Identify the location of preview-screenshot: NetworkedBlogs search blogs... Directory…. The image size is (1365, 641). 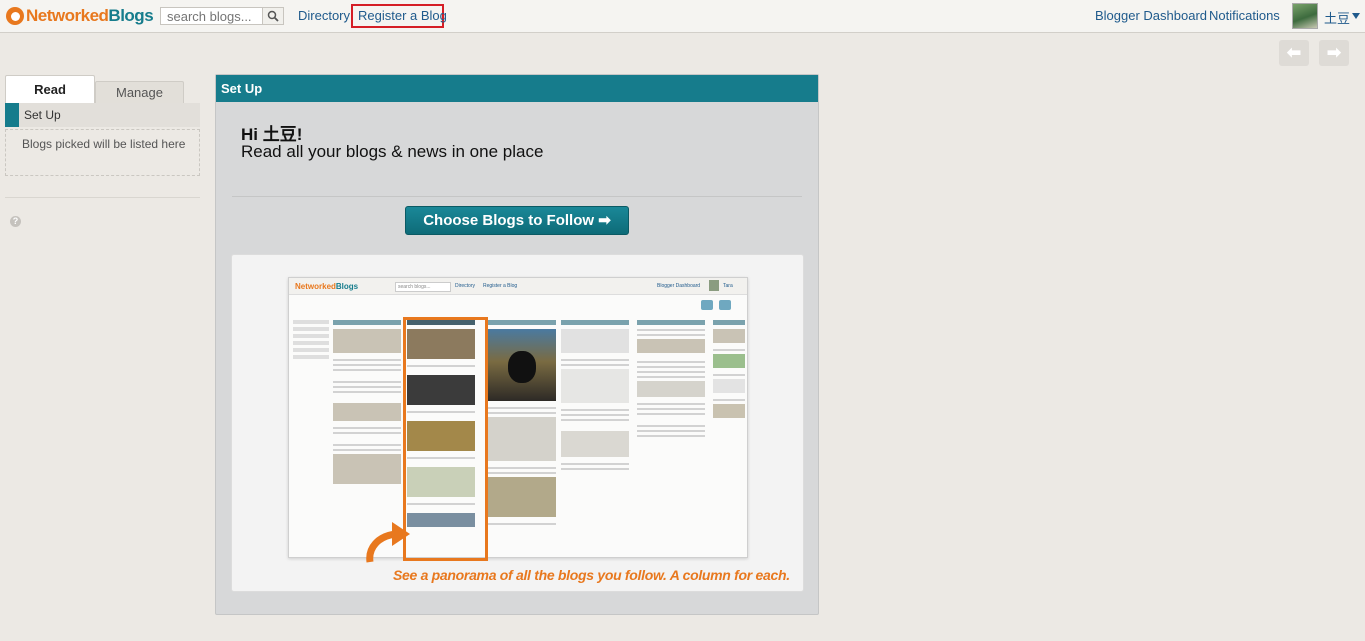
(518, 417).